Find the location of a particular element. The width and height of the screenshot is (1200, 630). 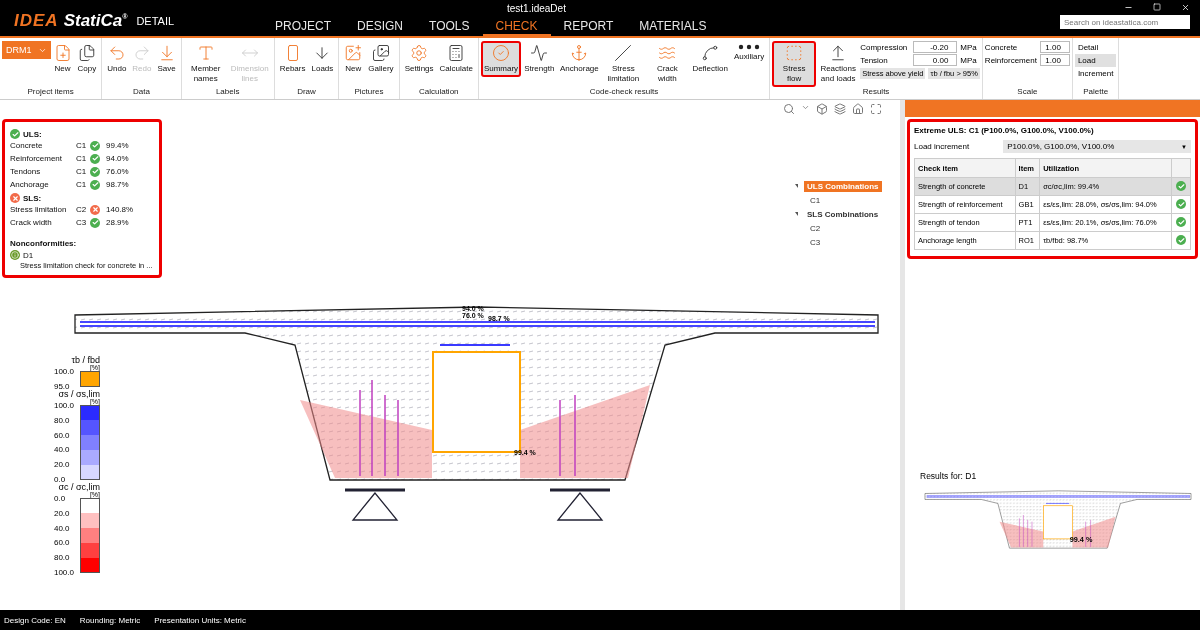

files-icon is located at coordinates (86, 53).